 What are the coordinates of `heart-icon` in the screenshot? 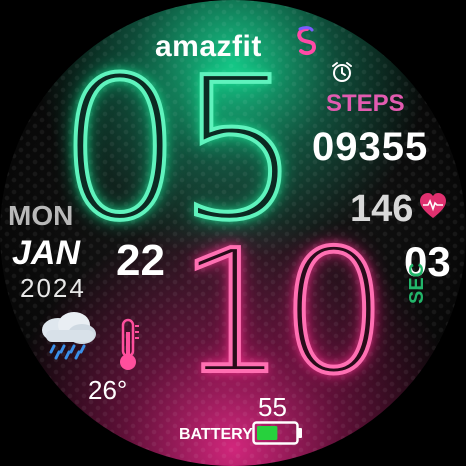 It's located at (433, 206).